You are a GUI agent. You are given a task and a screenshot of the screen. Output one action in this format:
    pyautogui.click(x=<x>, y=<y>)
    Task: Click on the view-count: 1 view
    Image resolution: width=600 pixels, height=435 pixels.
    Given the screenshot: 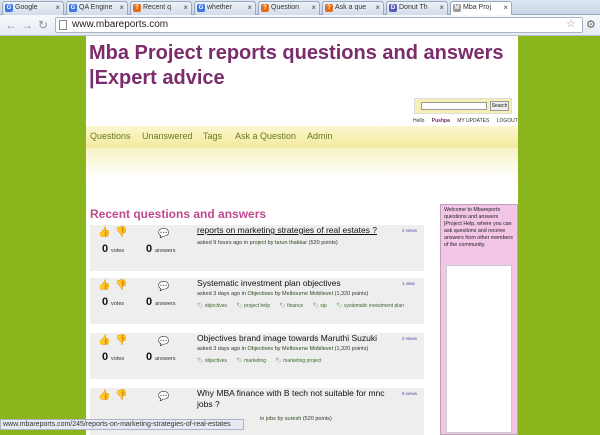 What is the action you would take?
    pyautogui.click(x=408, y=283)
    